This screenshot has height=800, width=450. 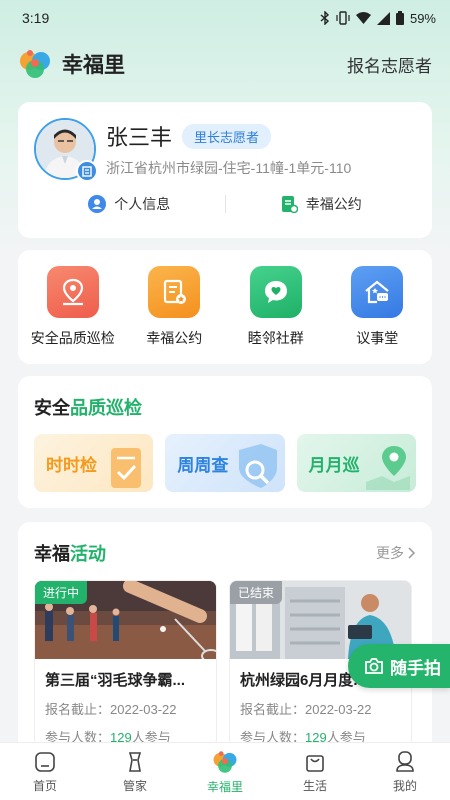 I want to click on tab-butler: 管家, so click(x=135, y=771).